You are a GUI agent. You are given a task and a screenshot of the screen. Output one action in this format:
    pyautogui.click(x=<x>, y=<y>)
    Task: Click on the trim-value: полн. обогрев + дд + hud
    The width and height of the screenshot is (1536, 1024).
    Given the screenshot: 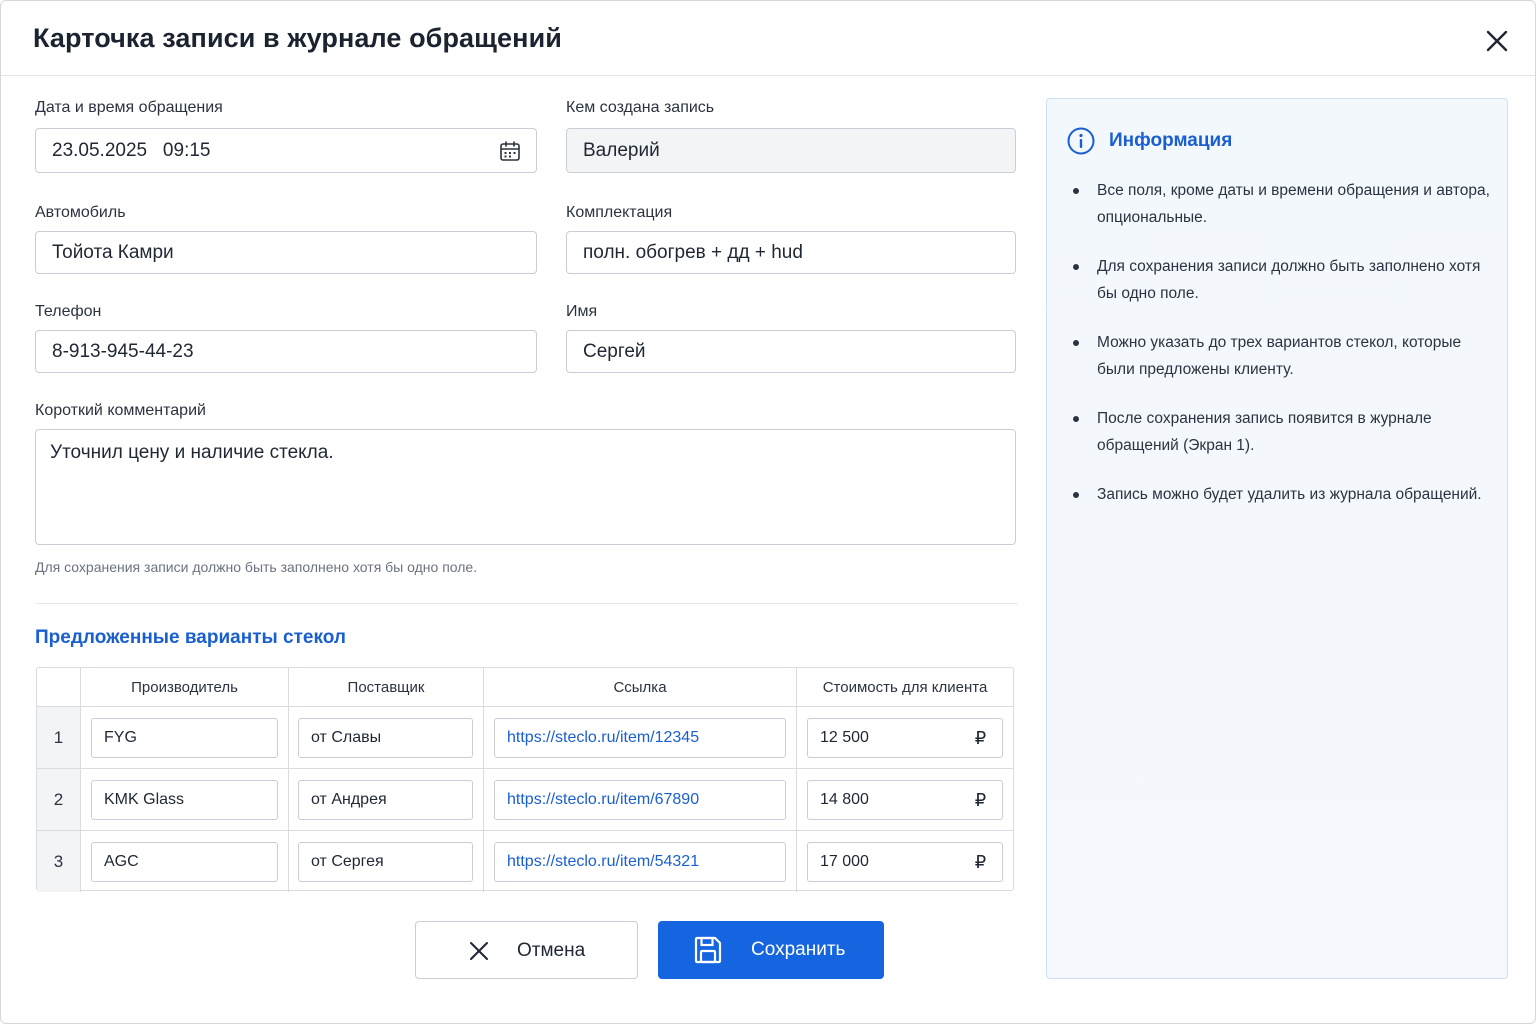 What is the action you would take?
    pyautogui.click(x=693, y=252)
    